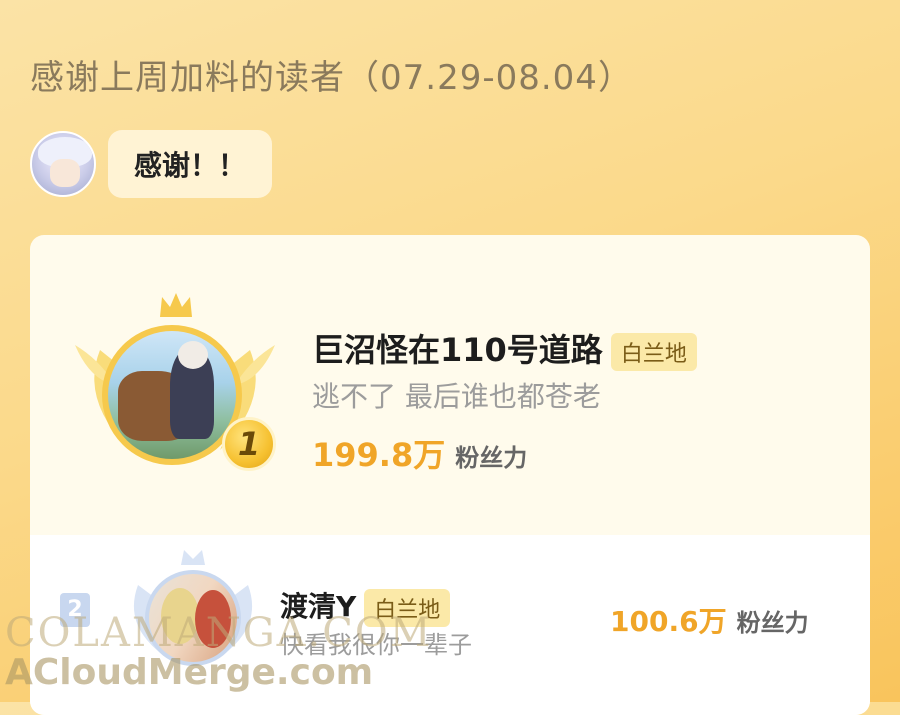 This screenshot has width=900, height=715. Describe the element at coordinates (668, 621) in the screenshot. I see `second-reader-fans-value: 100.6万` at that location.